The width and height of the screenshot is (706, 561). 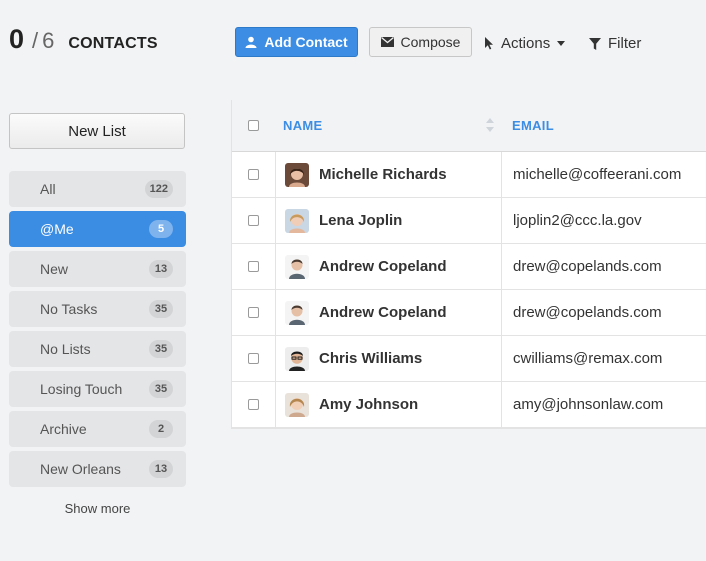 What do you see at coordinates (161, 429) in the screenshot?
I see `count-badge: 2` at bounding box center [161, 429].